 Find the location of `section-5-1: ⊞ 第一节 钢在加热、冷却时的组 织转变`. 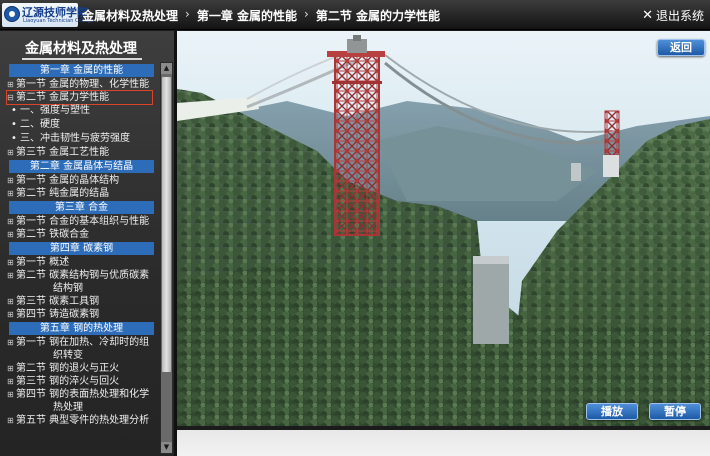

section-5-1: ⊞ 第一节 钢在加热、冷却时的组 织转变 is located at coordinates (82, 349).